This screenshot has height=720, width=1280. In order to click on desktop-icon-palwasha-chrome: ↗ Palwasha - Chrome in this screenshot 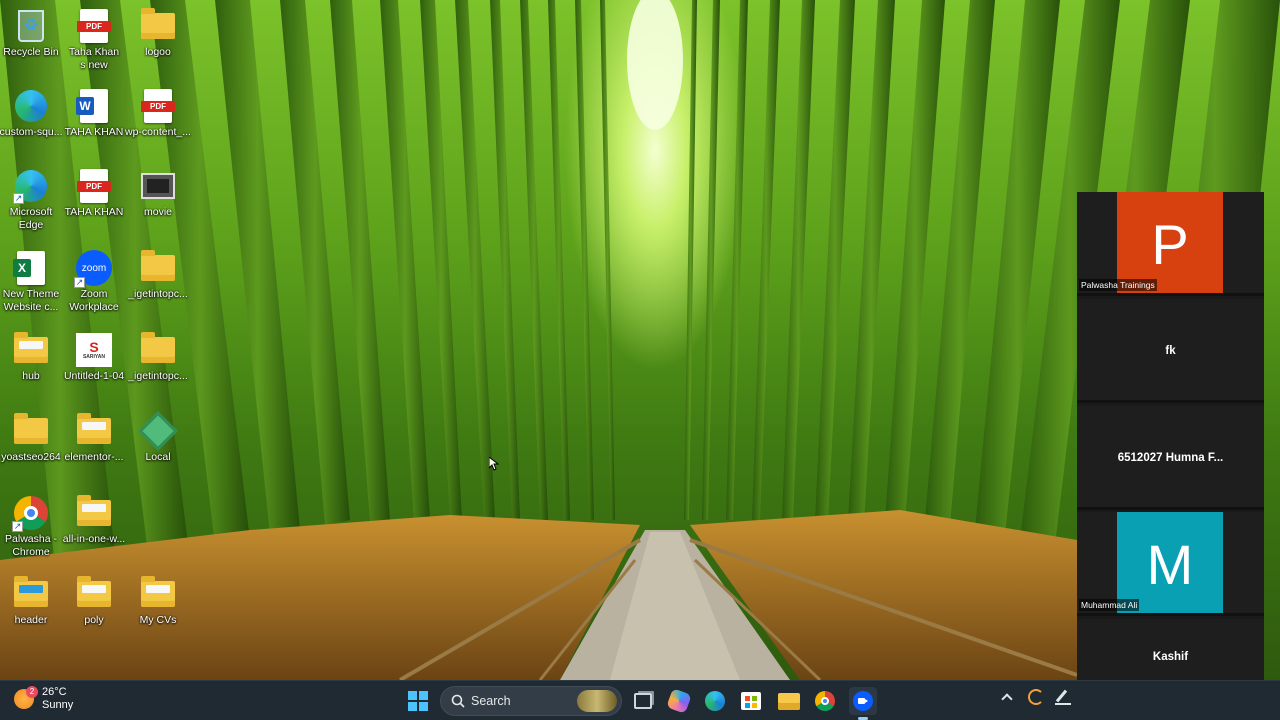, I will do `click(32, 527)`.